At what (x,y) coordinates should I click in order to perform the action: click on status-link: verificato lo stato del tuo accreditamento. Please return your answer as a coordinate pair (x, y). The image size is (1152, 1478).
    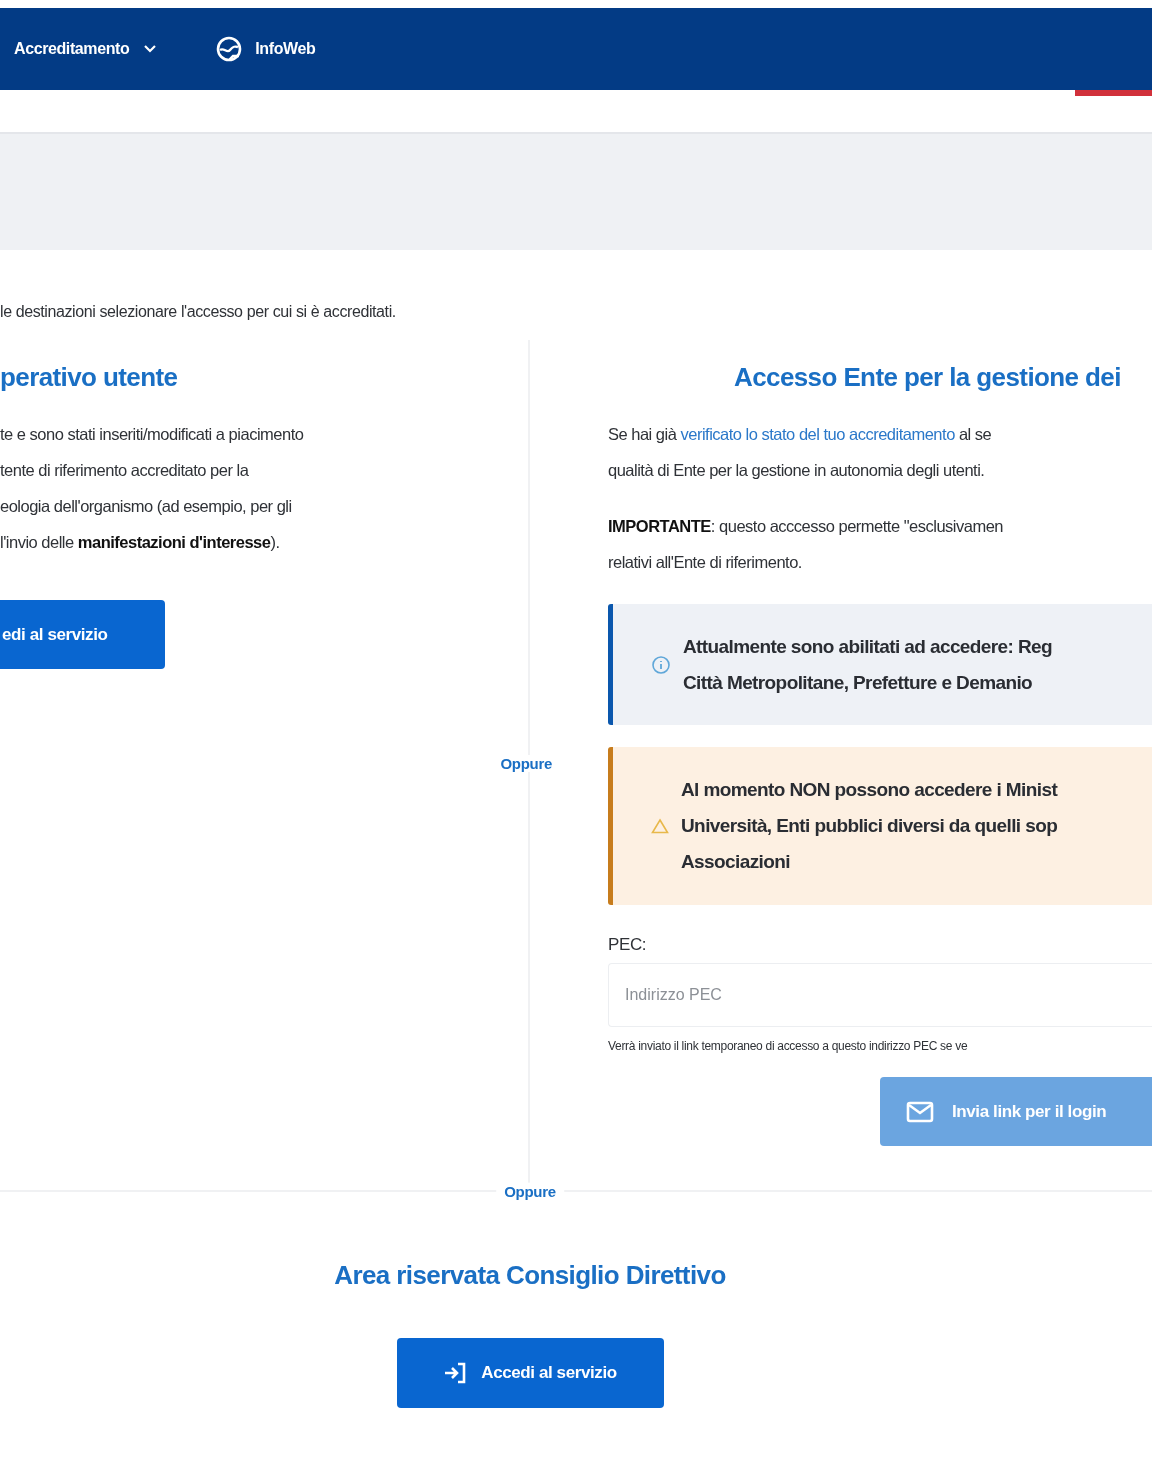
    Looking at the image, I should click on (817, 434).